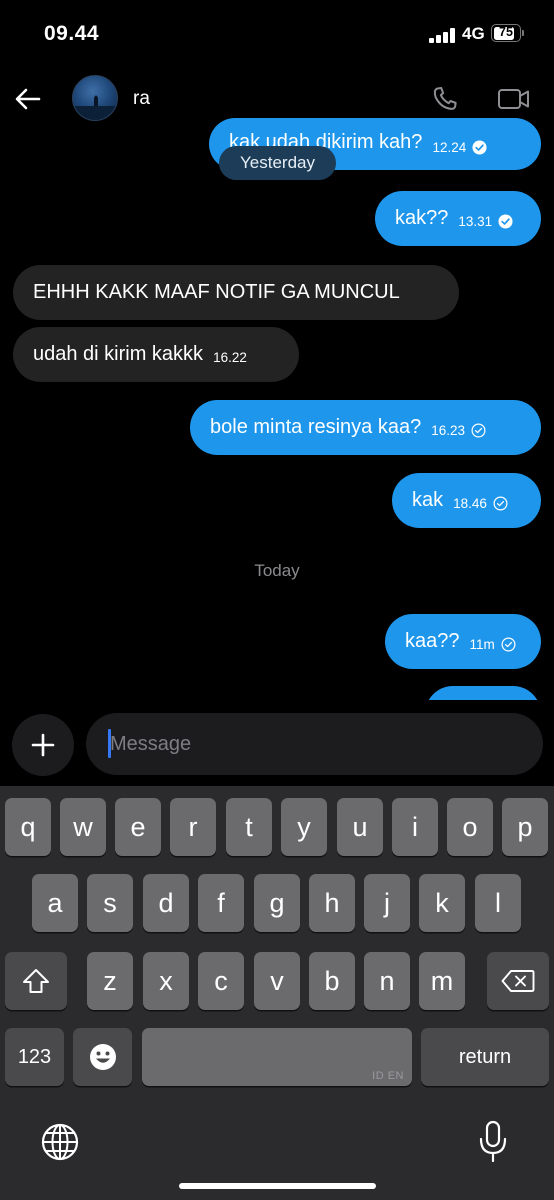  I want to click on key-h: h, so click(332, 903).